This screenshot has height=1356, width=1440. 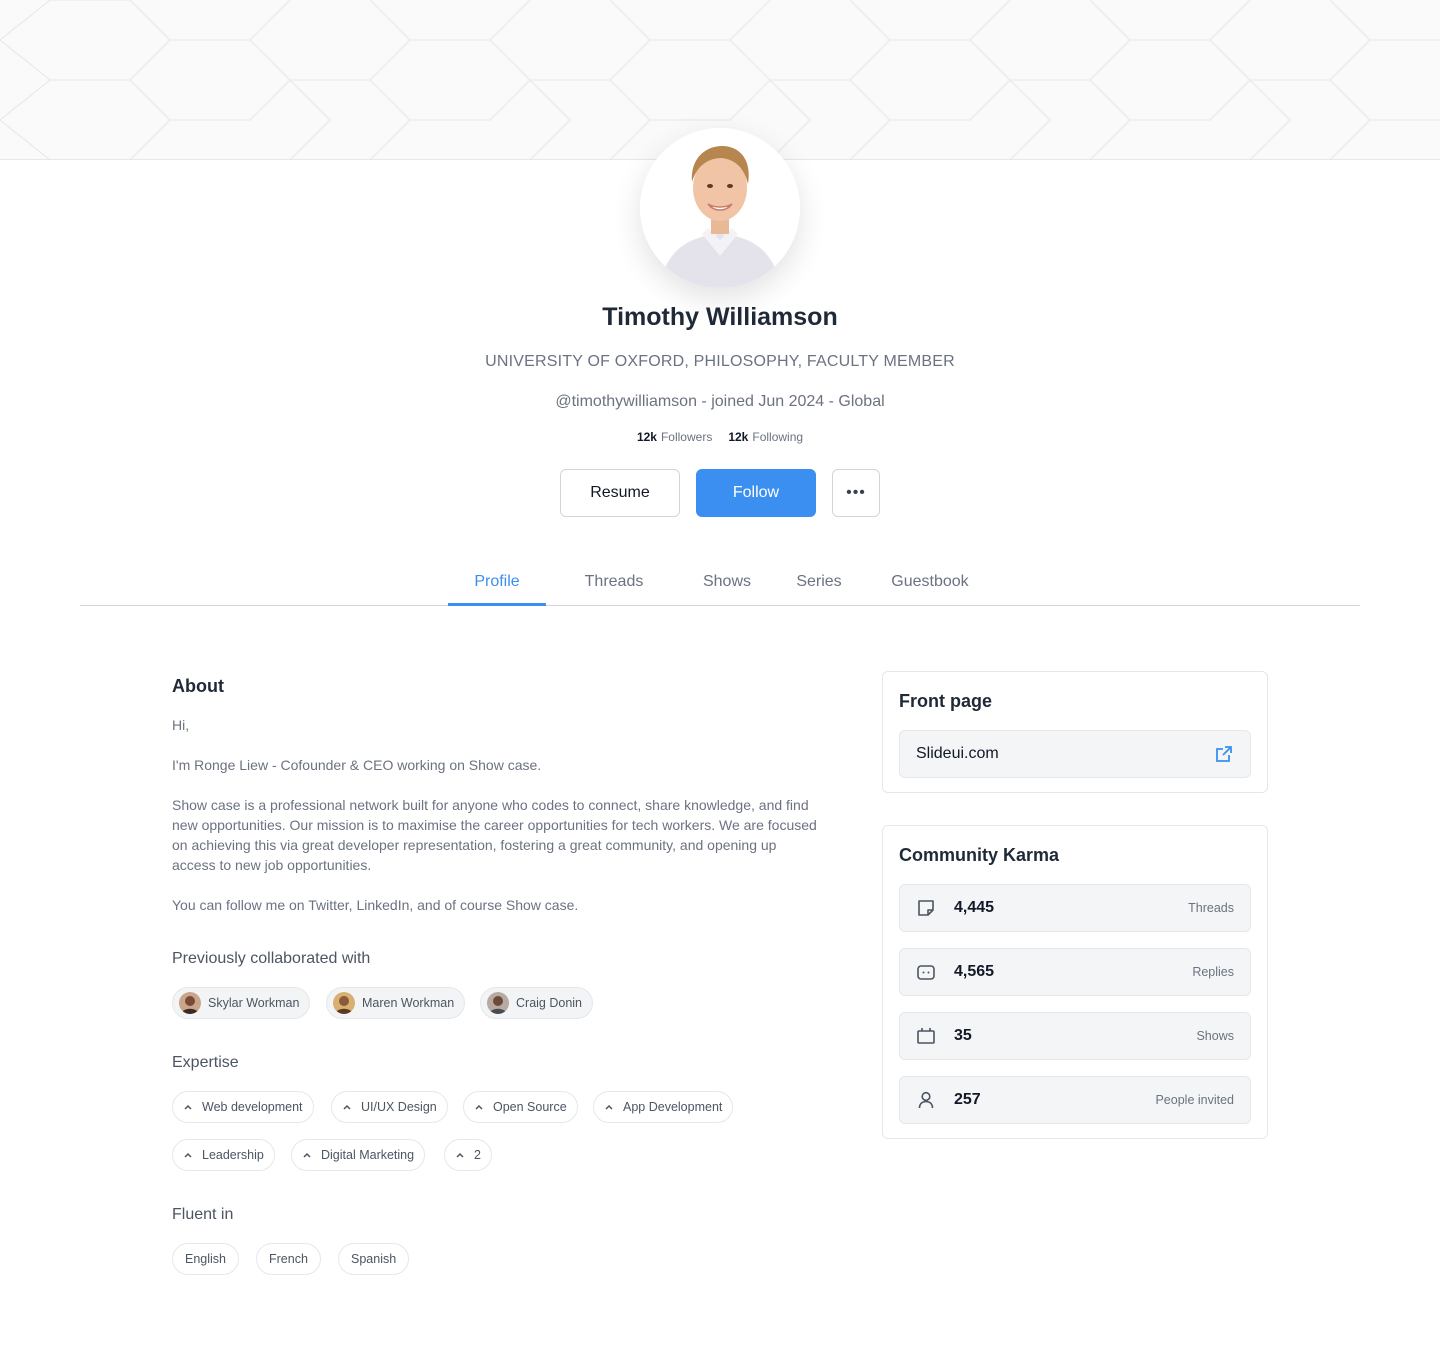 I want to click on collaborator-chip: Maren Workman, so click(x=396, y=1003).